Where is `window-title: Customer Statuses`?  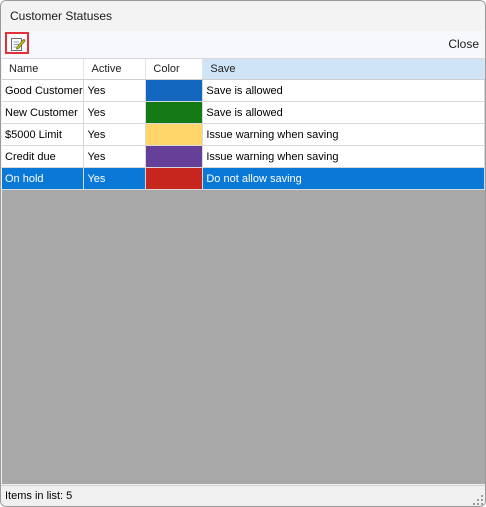
window-title: Customer Statuses is located at coordinates (61, 16).